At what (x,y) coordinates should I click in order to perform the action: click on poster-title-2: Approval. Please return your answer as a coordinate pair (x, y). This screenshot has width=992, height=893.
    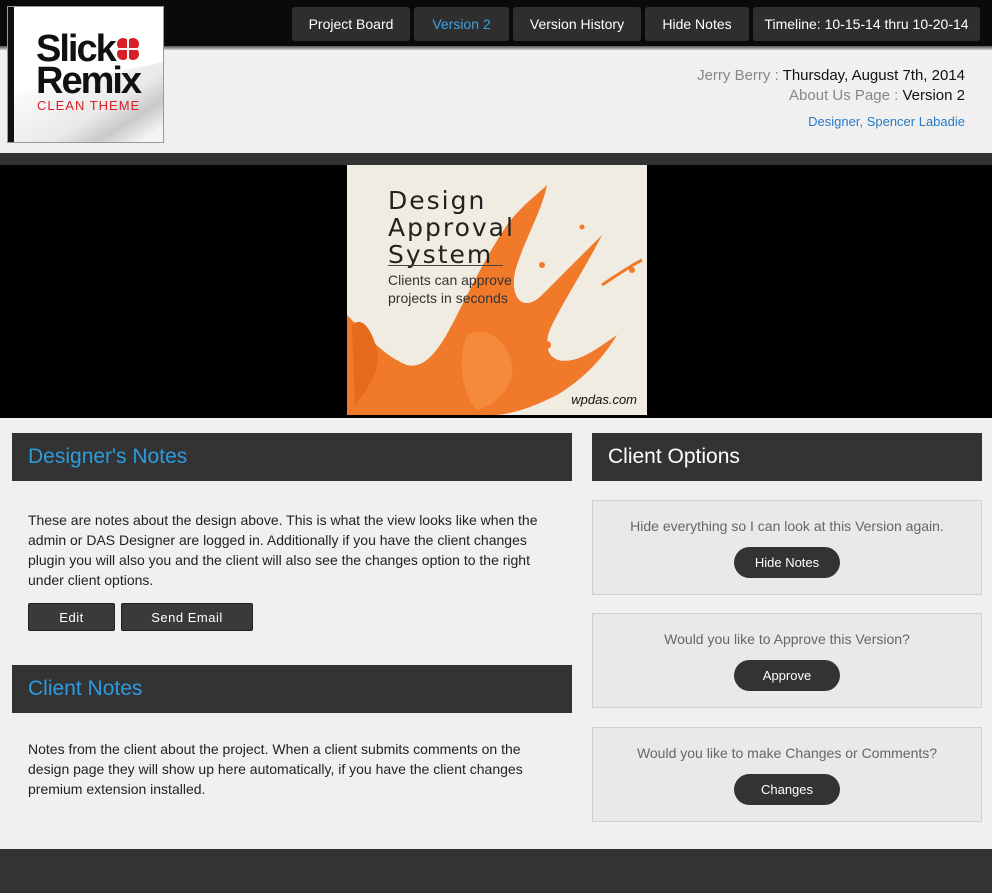
    Looking at the image, I should click on (451, 227).